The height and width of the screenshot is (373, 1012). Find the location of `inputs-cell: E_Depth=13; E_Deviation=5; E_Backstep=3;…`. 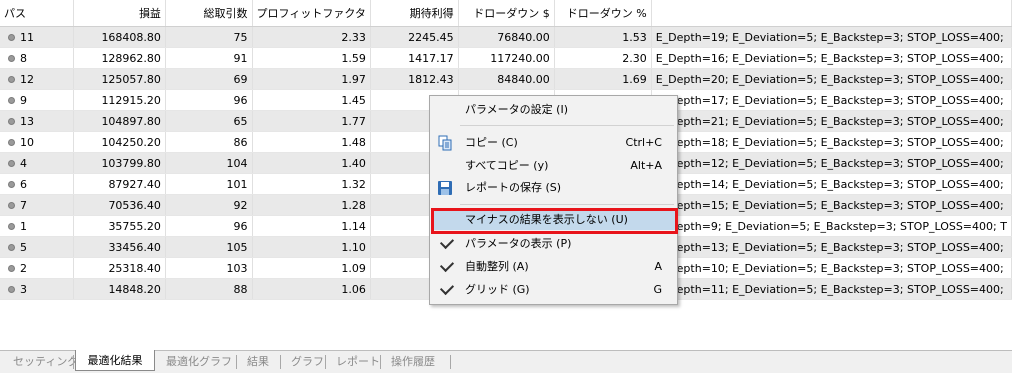

inputs-cell: E_Depth=13; E_Deviation=5; E_Backstep=3;… is located at coordinates (831, 247).